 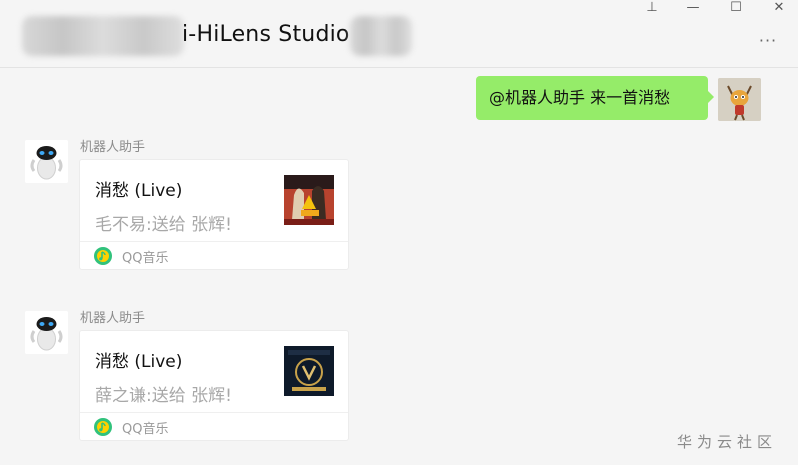 What do you see at coordinates (214, 214) in the screenshot?
I see `music-share-card: 消愁 (Live) 毛不易:送给 张辉! QQ音乐` at bounding box center [214, 214].